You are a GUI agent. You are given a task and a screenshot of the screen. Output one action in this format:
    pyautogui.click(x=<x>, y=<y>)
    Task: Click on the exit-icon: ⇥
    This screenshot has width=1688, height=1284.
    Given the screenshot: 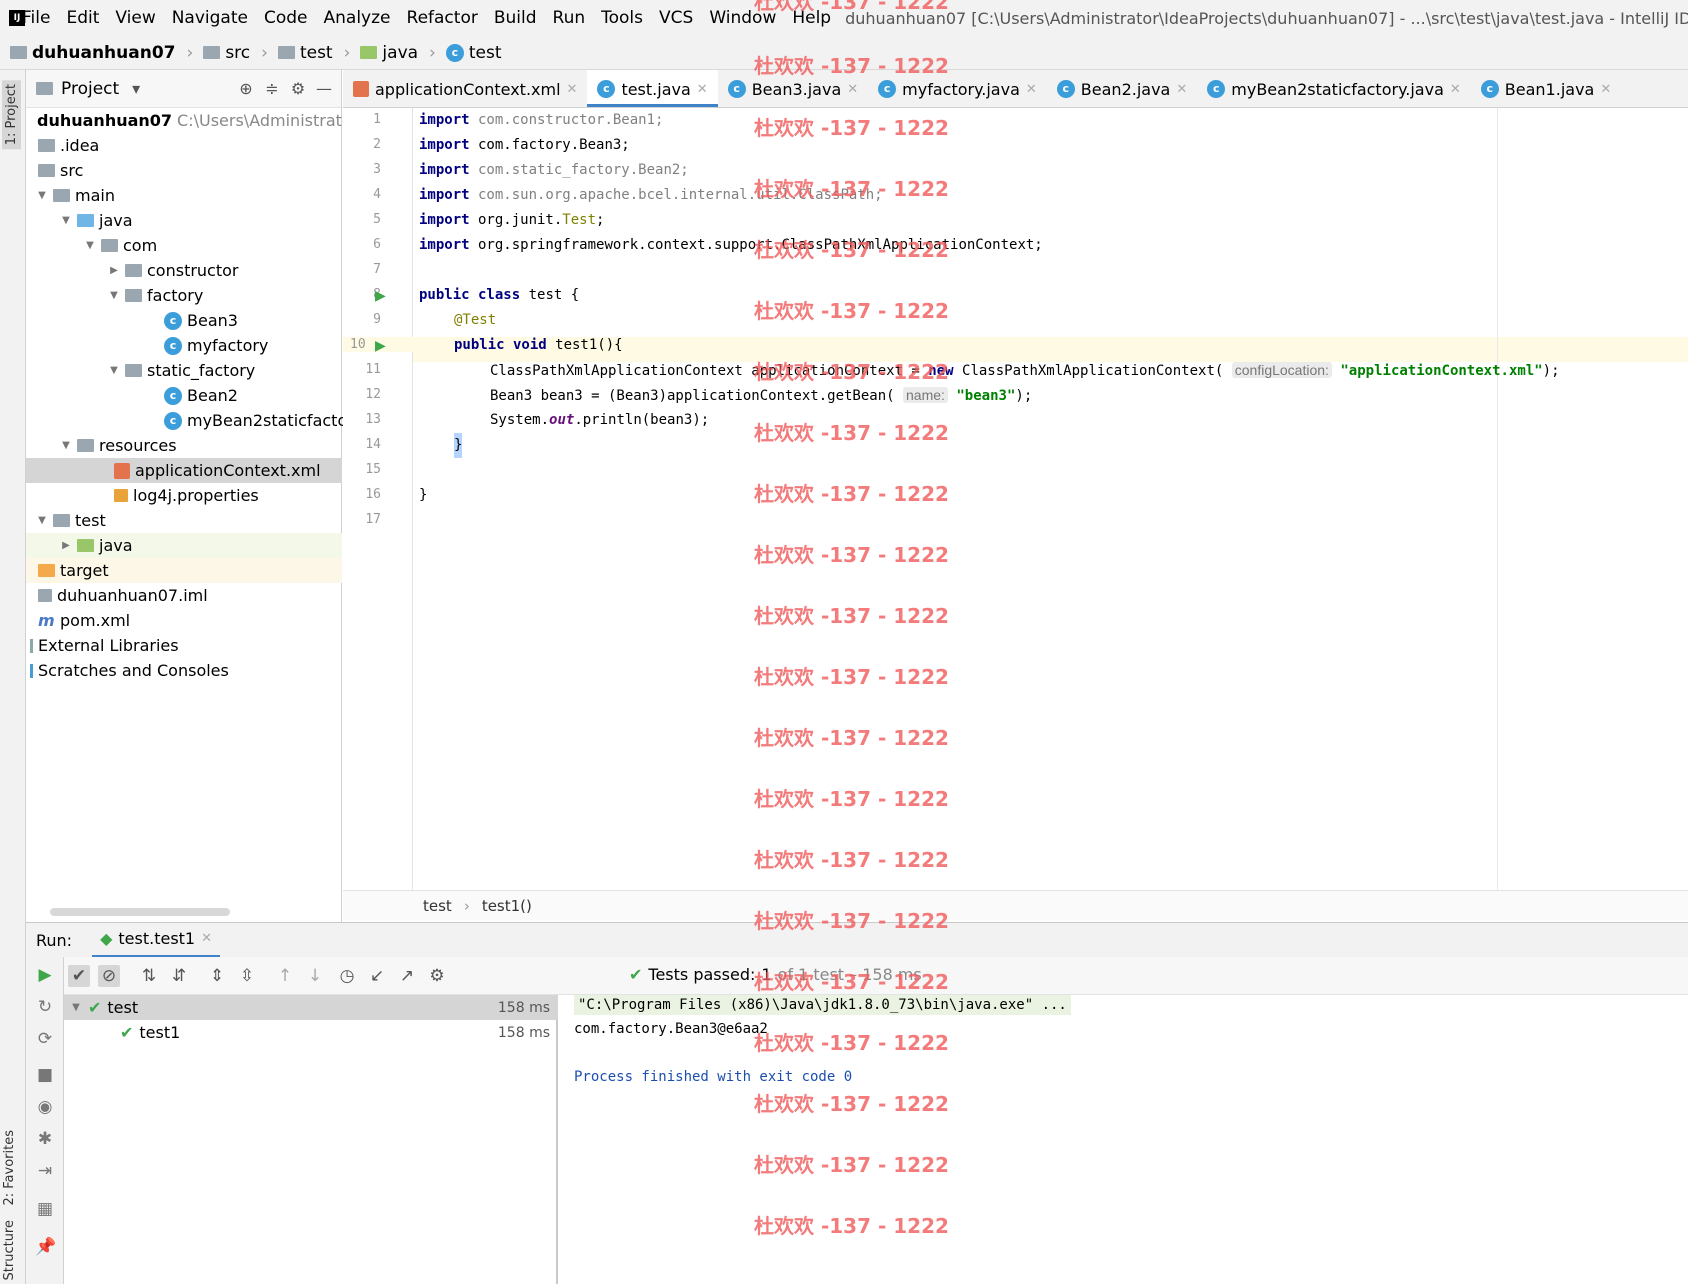 What is the action you would take?
    pyautogui.click(x=45, y=1171)
    